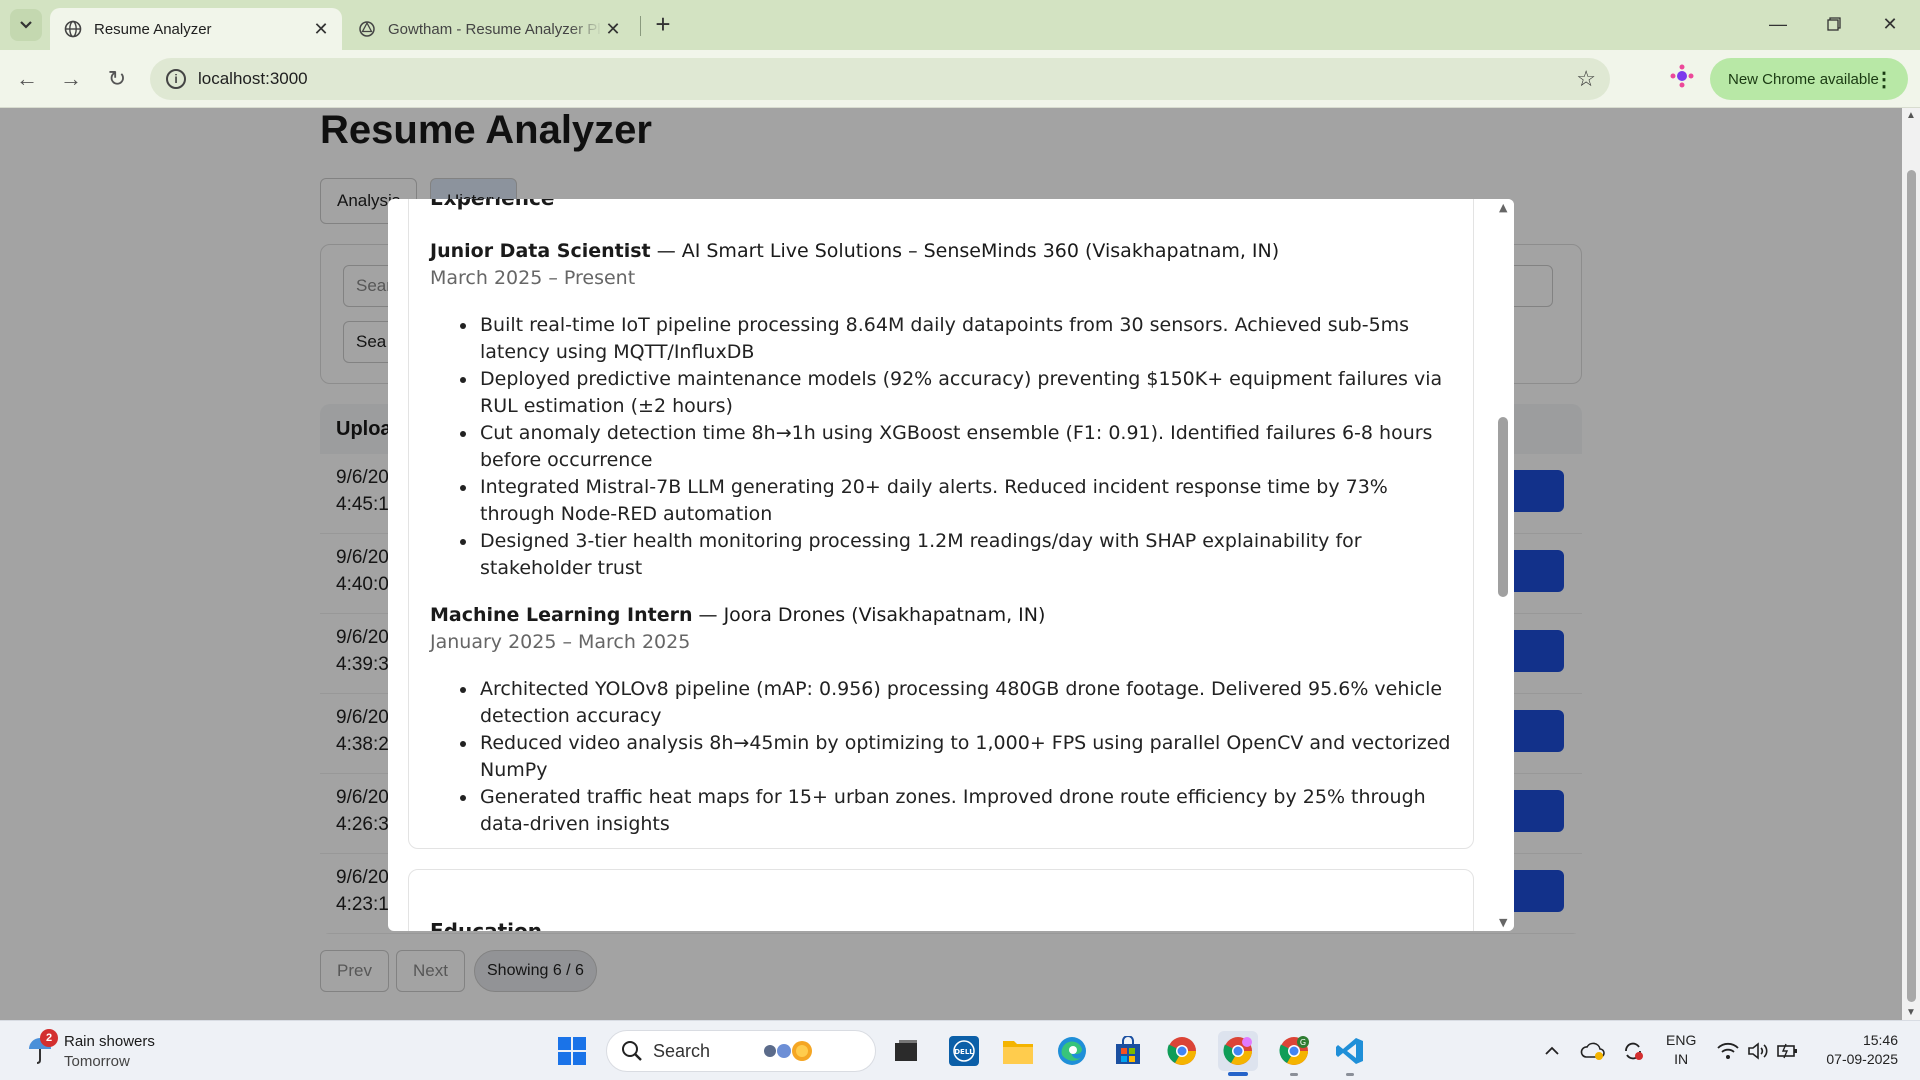  I want to click on more-menu-icon: ⋮, so click(1884, 79).